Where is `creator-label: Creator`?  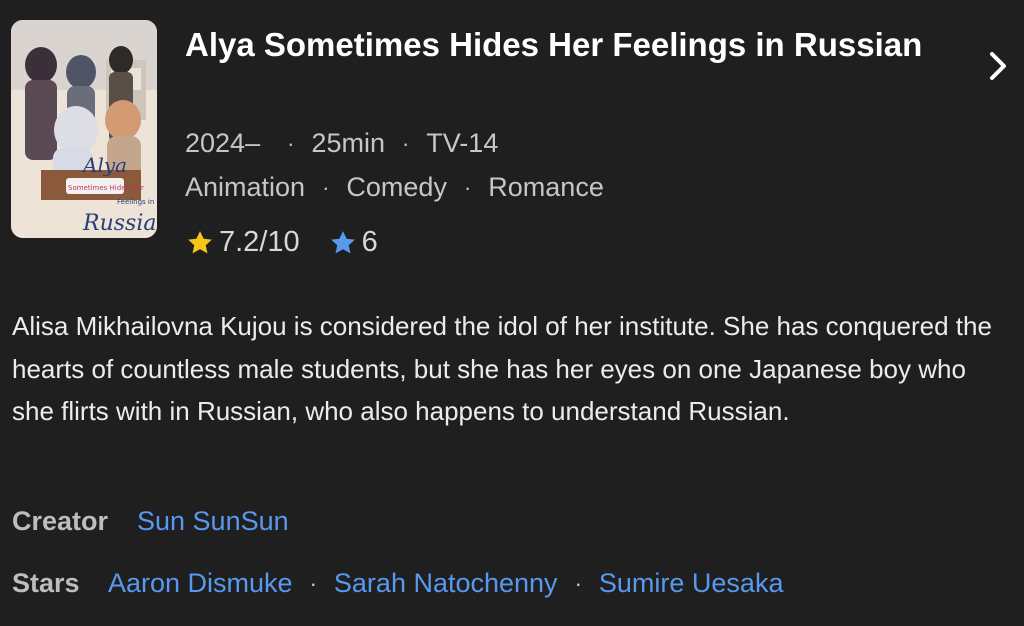 creator-label: Creator is located at coordinates (60, 521).